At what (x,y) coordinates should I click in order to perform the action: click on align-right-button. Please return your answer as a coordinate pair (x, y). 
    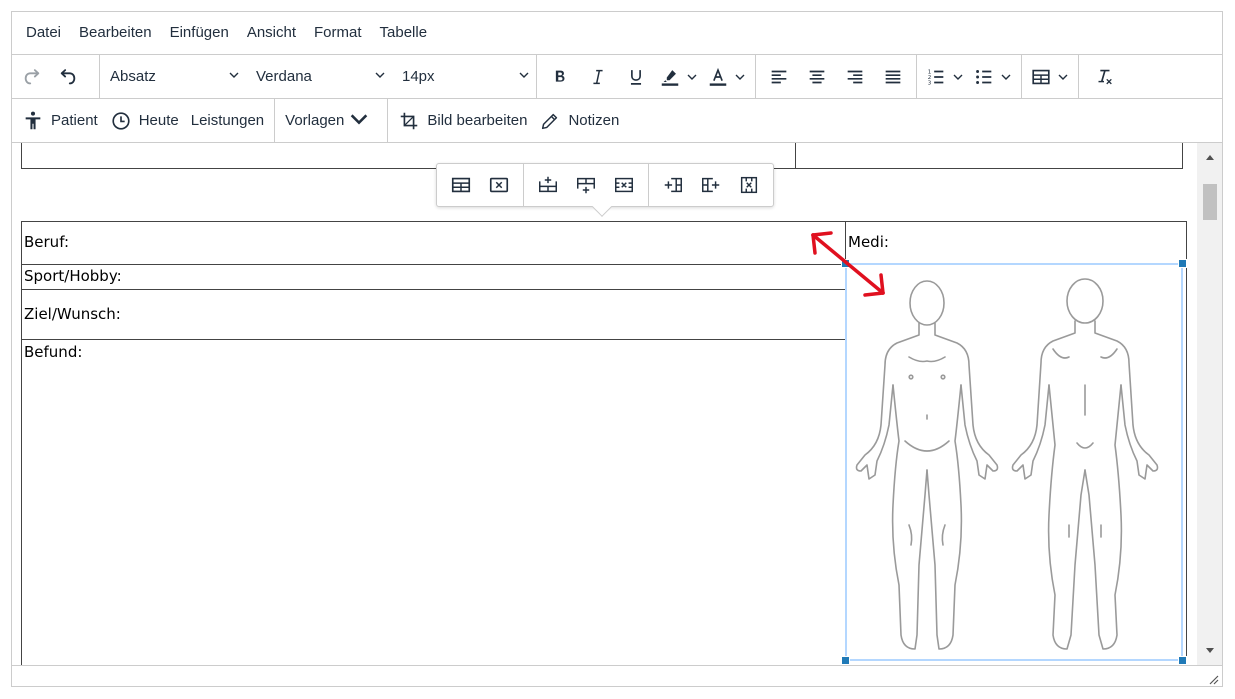
    Looking at the image, I should click on (855, 77).